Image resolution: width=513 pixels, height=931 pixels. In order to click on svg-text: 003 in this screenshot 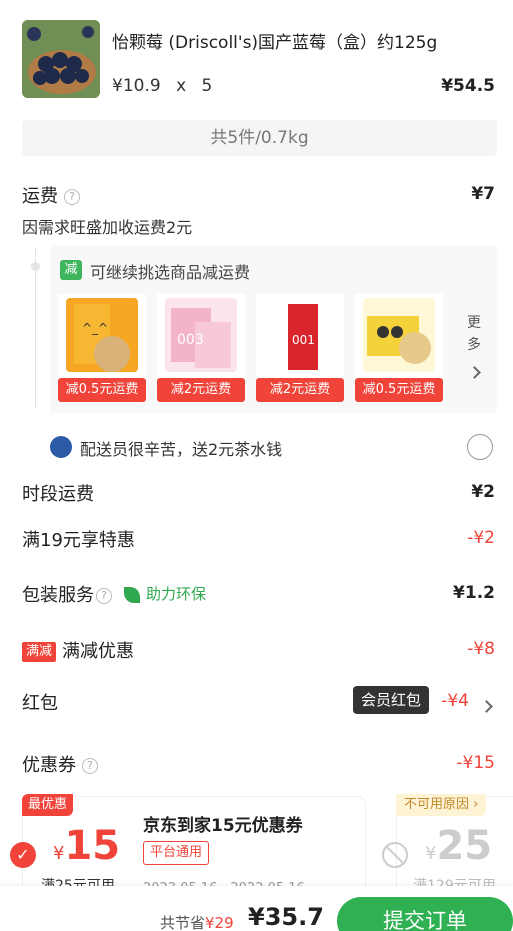, I will do `click(190, 340)`.